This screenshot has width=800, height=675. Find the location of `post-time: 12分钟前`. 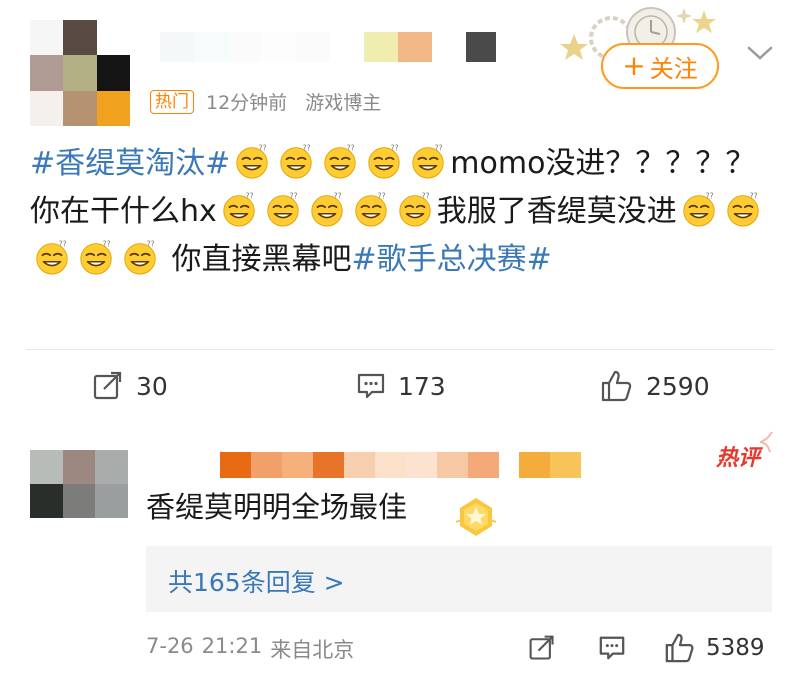

post-time: 12分钟前 is located at coordinates (247, 103).